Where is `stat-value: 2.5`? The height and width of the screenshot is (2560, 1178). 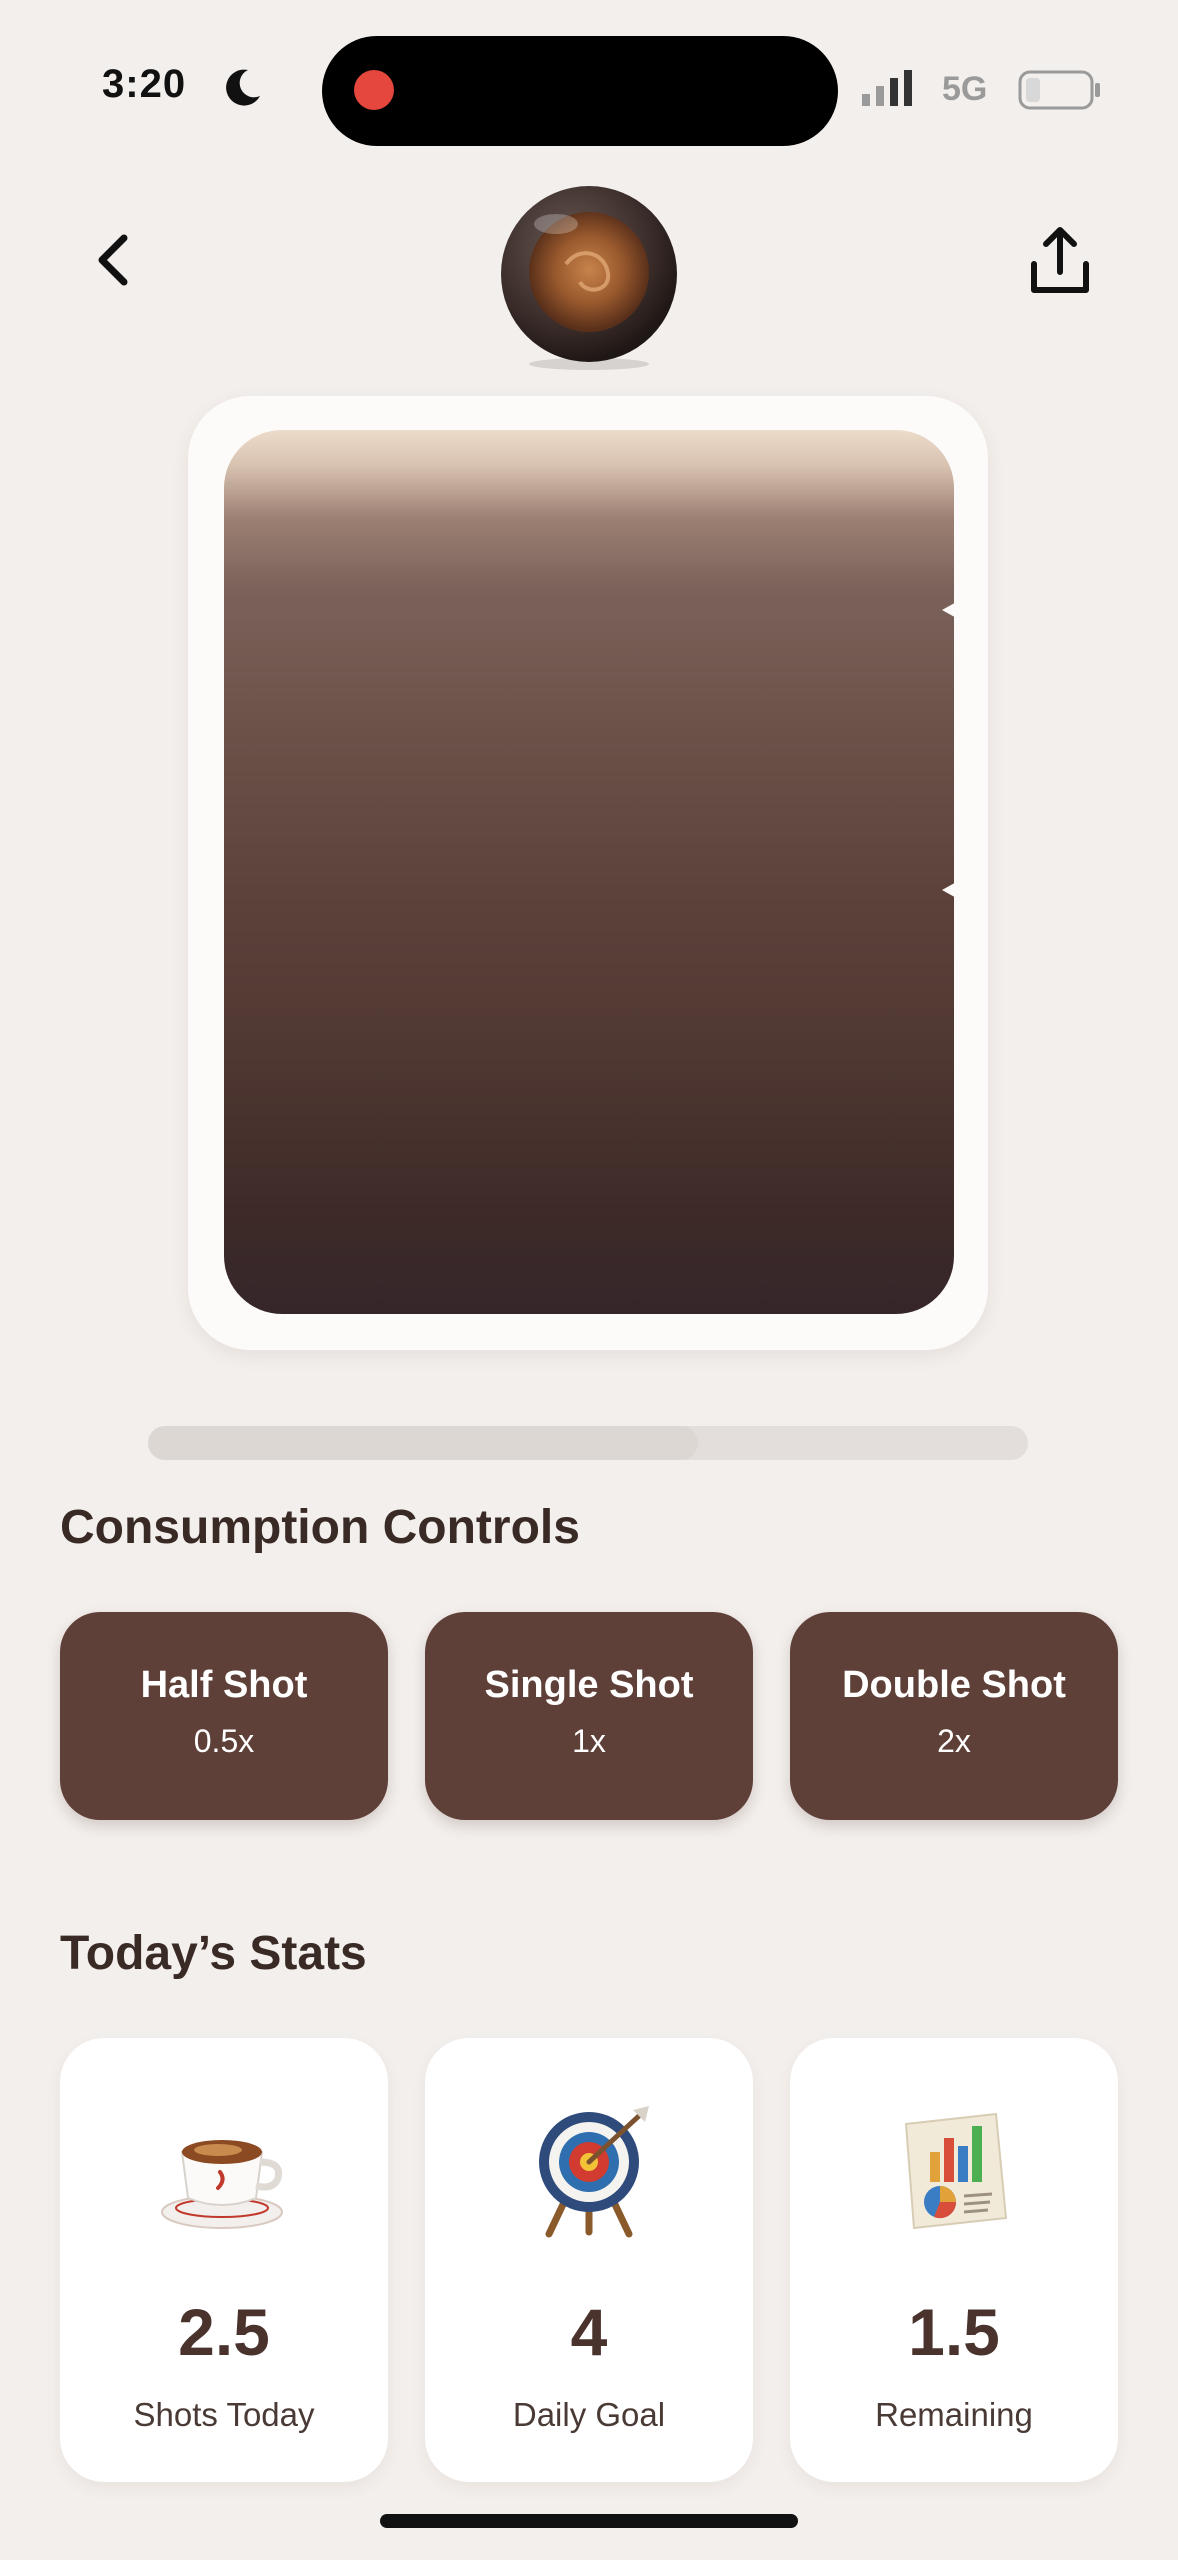
stat-value: 2.5 is located at coordinates (224, 2332).